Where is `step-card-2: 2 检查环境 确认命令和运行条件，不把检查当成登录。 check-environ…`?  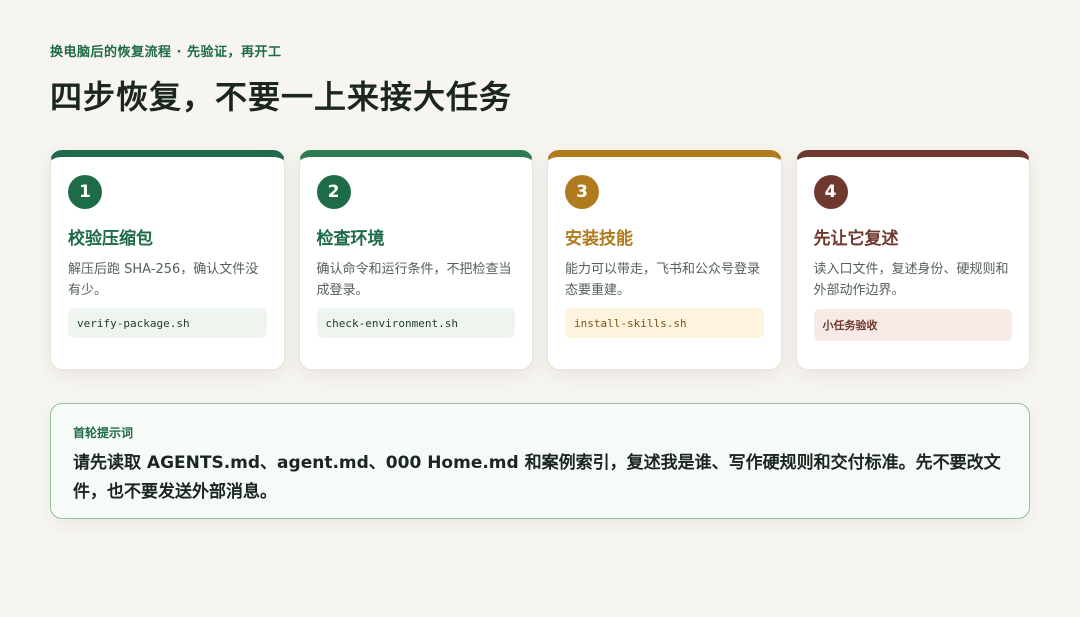
step-card-2: 2 检查环境 确认命令和运行条件，不把检查当成登录。 check-environ… is located at coordinates (415, 260).